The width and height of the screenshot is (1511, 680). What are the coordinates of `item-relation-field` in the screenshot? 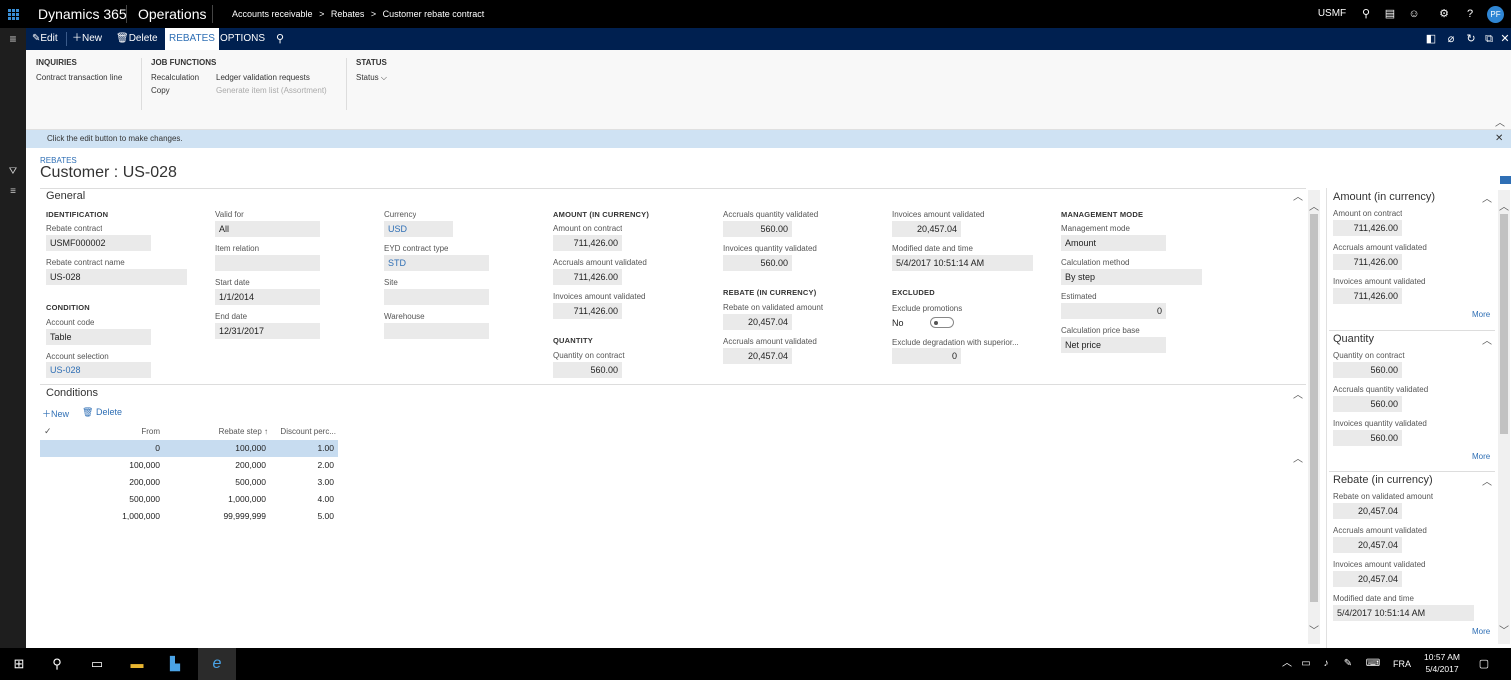 It's located at (267, 263).